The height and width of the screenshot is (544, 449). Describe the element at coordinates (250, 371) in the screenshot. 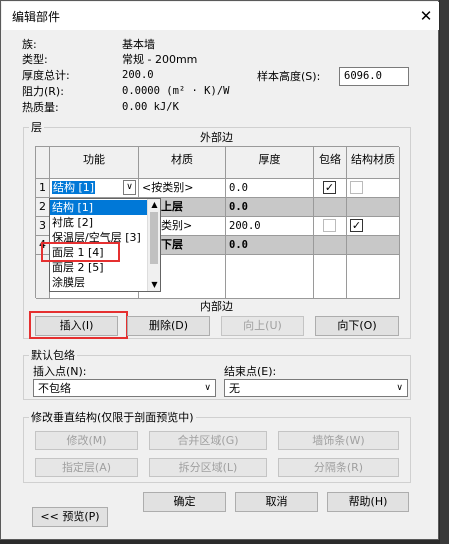

I see `end-point-label: 结束点(E):` at that location.